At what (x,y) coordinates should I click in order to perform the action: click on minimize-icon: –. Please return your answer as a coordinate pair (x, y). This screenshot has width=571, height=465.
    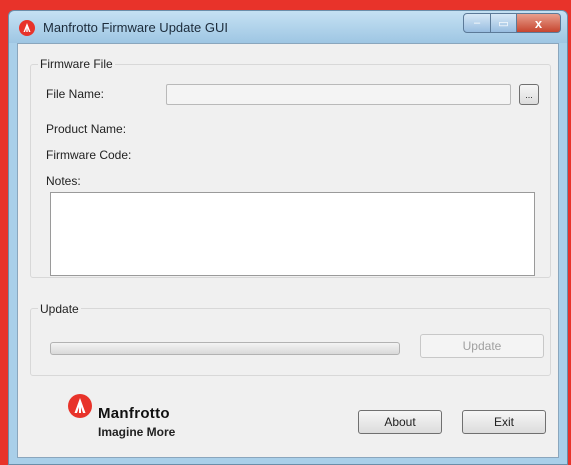
    Looking at the image, I should click on (477, 23).